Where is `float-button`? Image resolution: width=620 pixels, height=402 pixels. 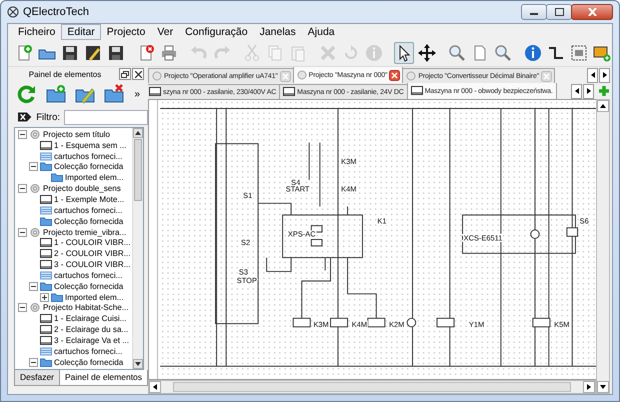
float-button is located at coordinates (125, 74).